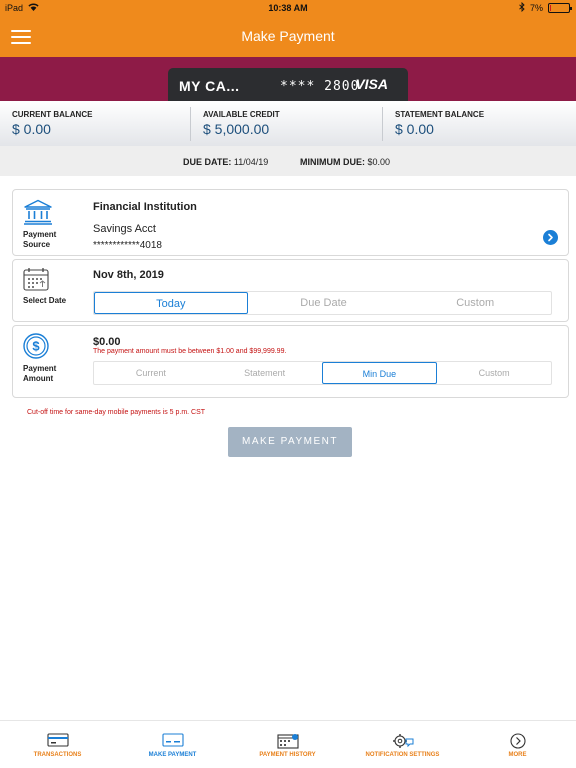  I want to click on tab-label: PAYMENT HISTORY, so click(287, 755).